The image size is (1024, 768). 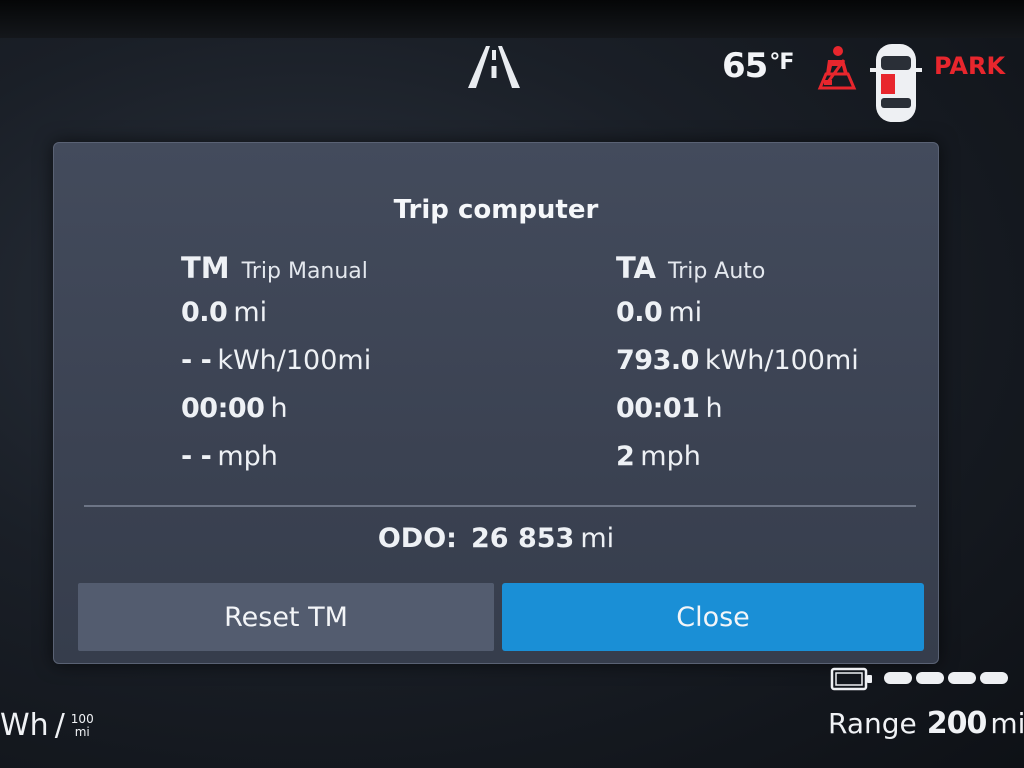 I want to click on time-value: 00:01, so click(x=658, y=408).